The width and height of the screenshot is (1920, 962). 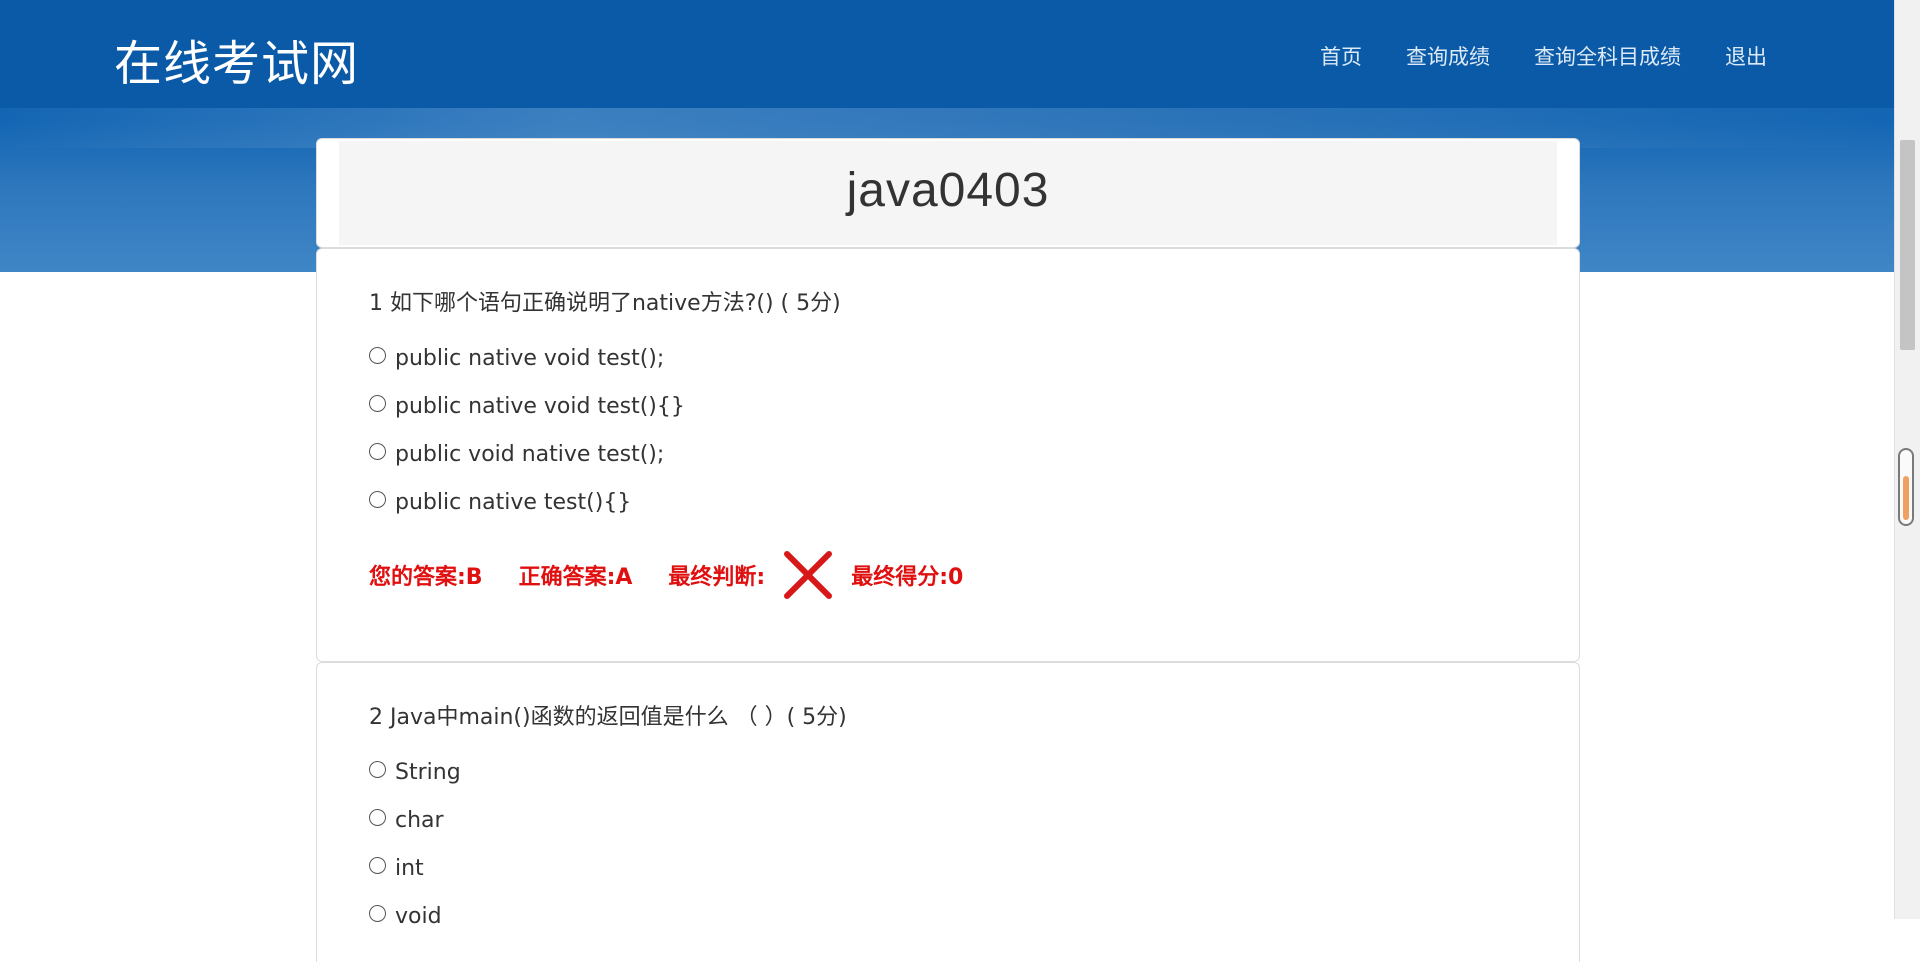 I want to click on main-nav: 首页 查询成绩 查询全科目成绩 退出, so click(x=1543, y=56).